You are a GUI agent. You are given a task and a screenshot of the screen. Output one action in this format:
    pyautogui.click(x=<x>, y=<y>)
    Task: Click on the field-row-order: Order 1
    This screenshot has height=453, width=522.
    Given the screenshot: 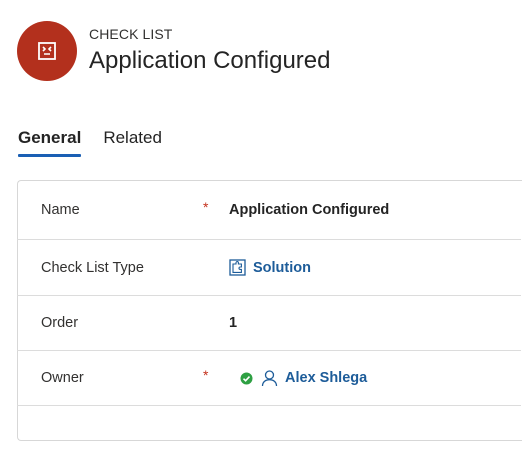 What is the action you would take?
    pyautogui.click(x=269, y=323)
    